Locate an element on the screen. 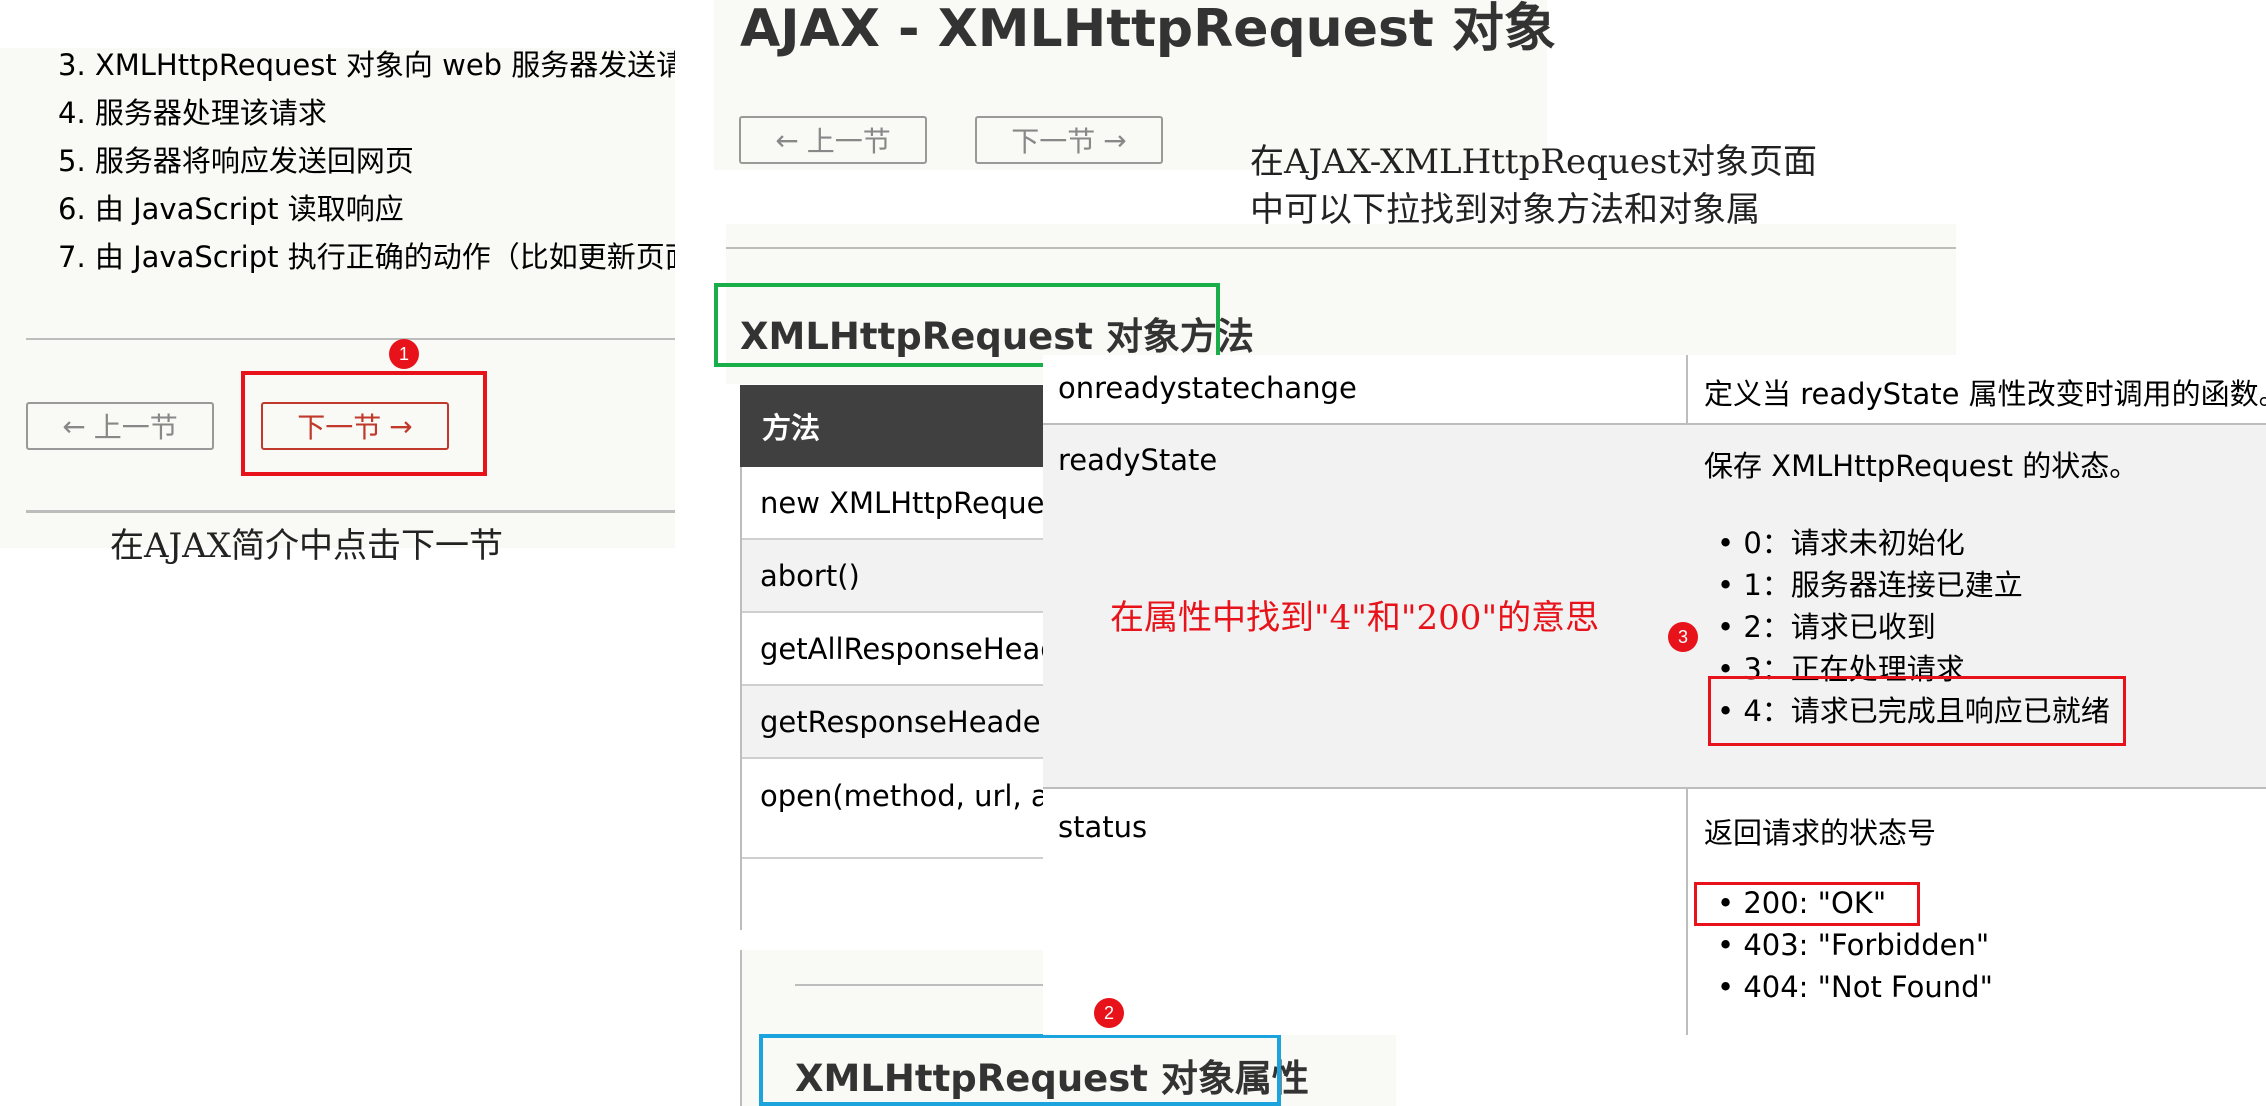 The height and width of the screenshot is (1106, 2266). list-item: • 403: "Forbidden" is located at coordinates (1853, 945).